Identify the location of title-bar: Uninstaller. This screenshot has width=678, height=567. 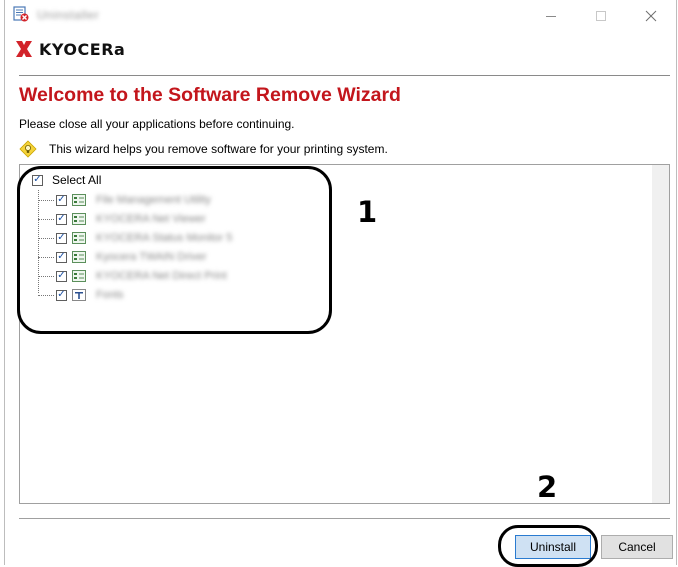
(340, 15).